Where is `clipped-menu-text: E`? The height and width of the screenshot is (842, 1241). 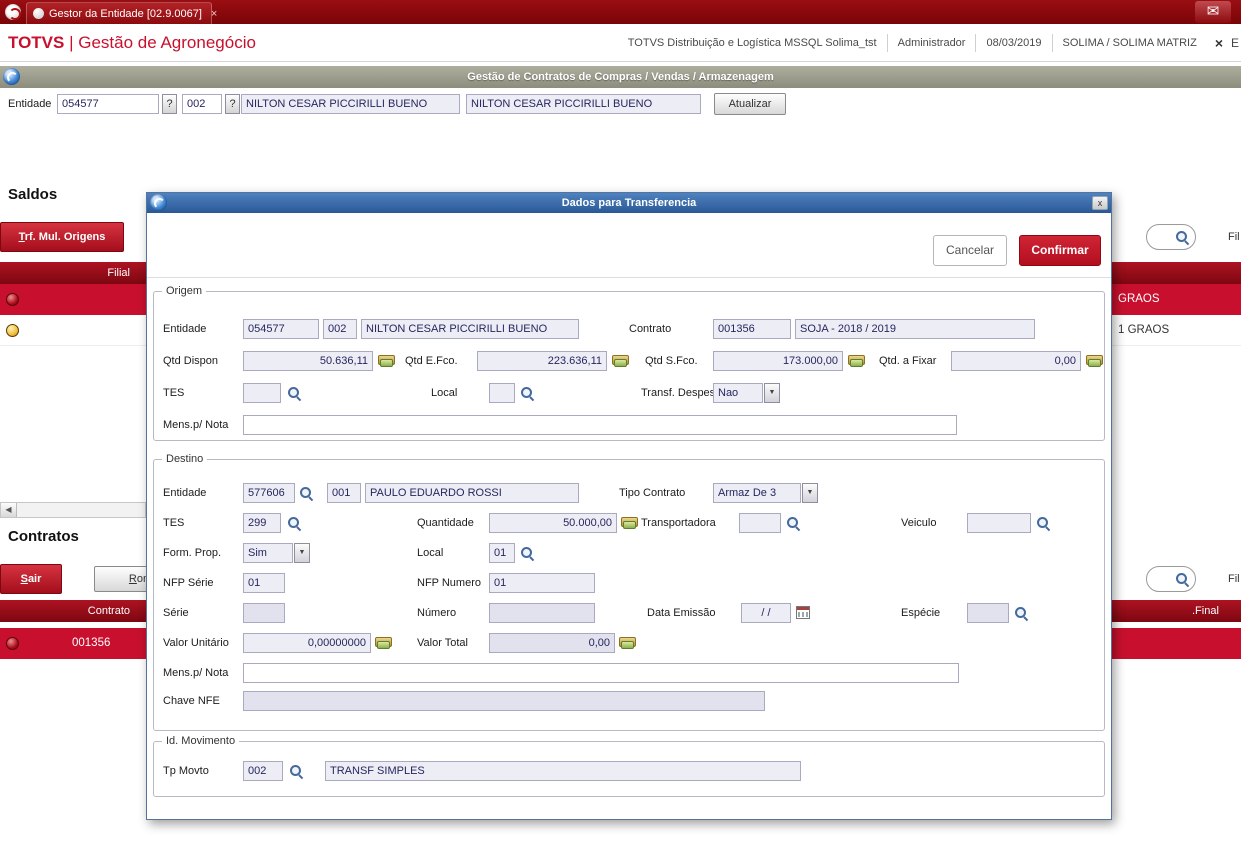
clipped-menu-text: E is located at coordinates (1236, 43).